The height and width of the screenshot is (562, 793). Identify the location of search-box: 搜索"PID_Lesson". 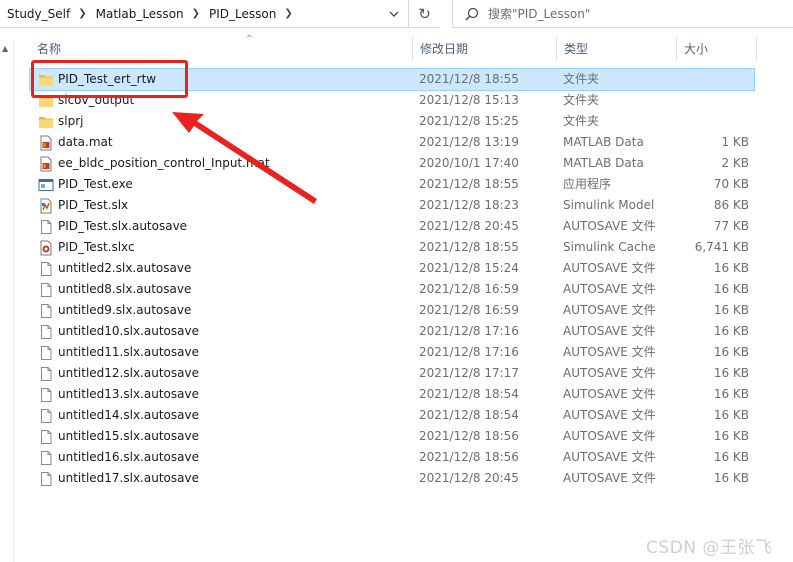
(622, 14).